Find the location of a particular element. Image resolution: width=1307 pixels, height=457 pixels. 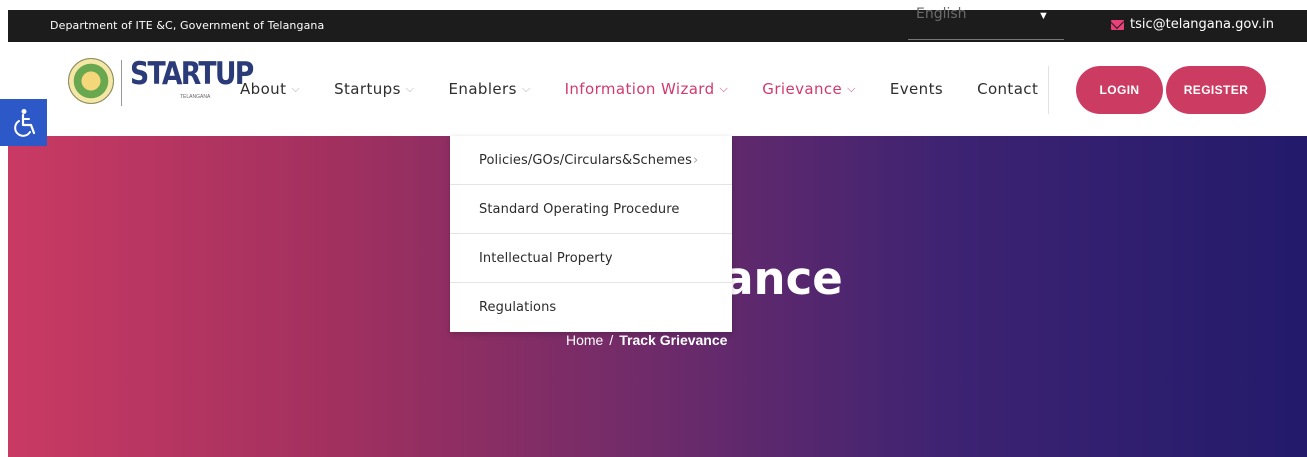

dropdown-item-label: Regulations is located at coordinates (518, 307).